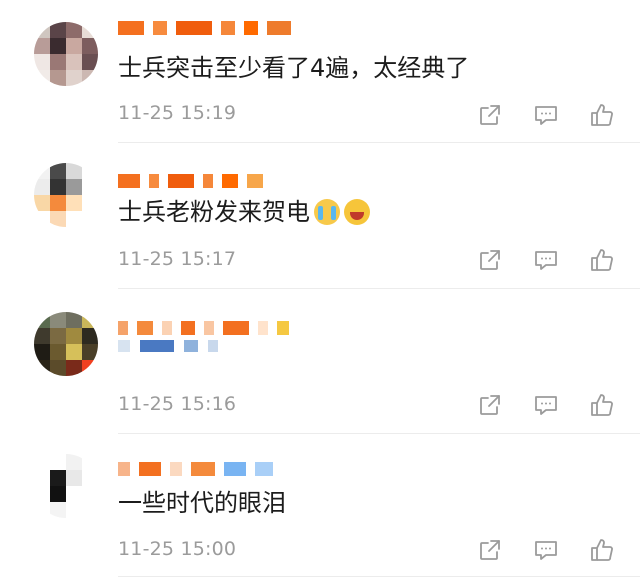 The width and height of the screenshot is (640, 580). Describe the element at coordinates (177, 404) in the screenshot. I see `comment-time: 11-25 15:16` at that location.